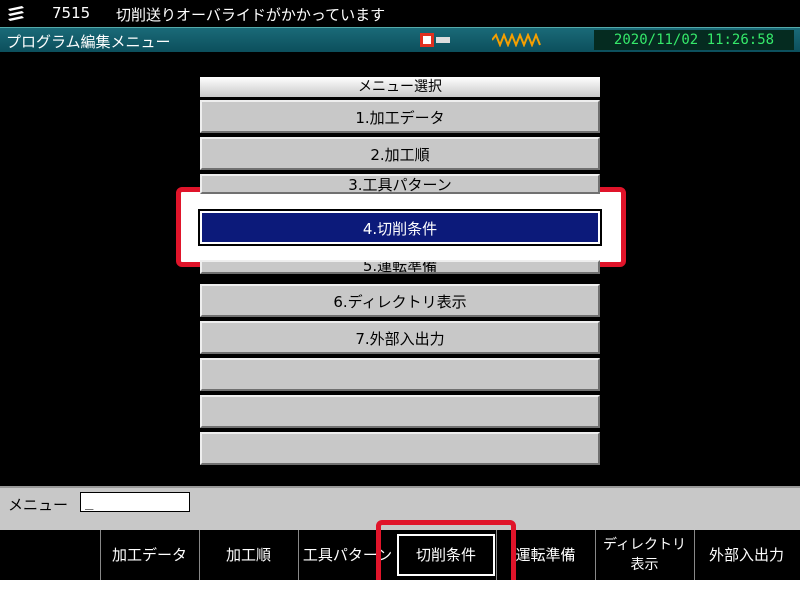 This screenshot has height=596, width=800. I want to click on softkey-cutting-conditions: 切削条件, so click(446, 555).